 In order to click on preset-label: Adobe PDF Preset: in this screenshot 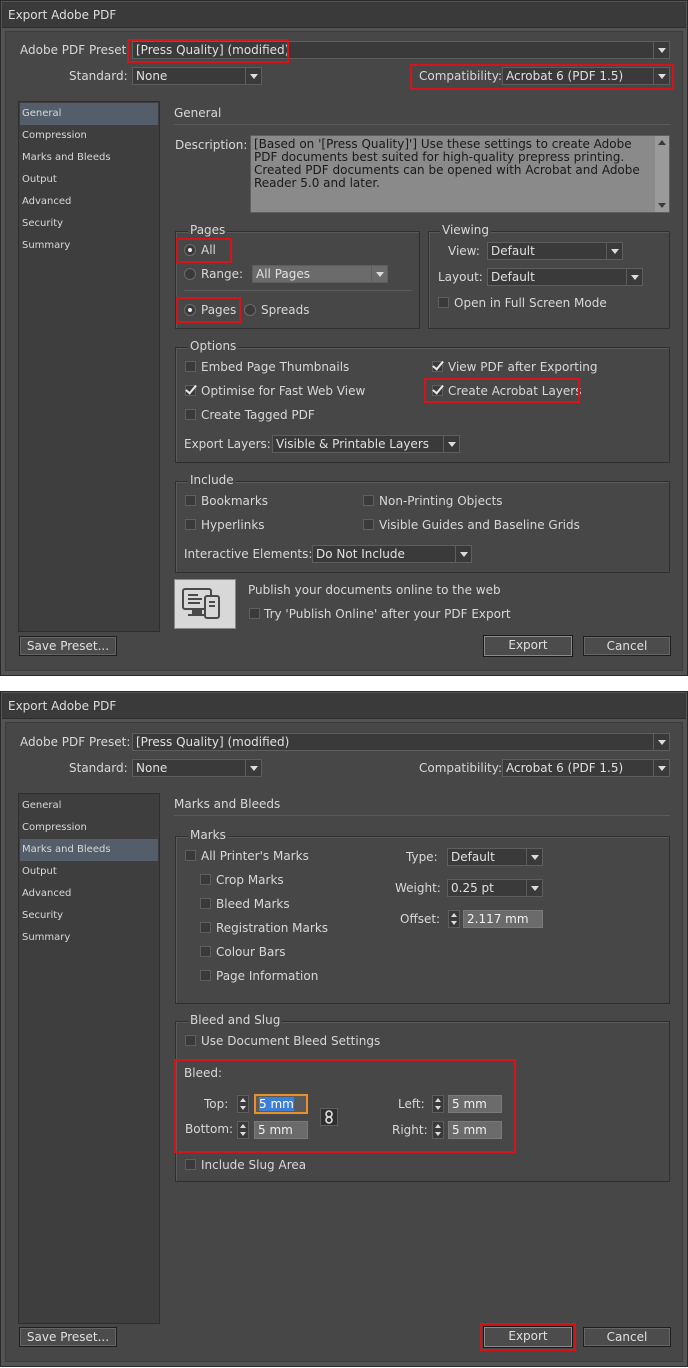, I will do `click(75, 50)`.